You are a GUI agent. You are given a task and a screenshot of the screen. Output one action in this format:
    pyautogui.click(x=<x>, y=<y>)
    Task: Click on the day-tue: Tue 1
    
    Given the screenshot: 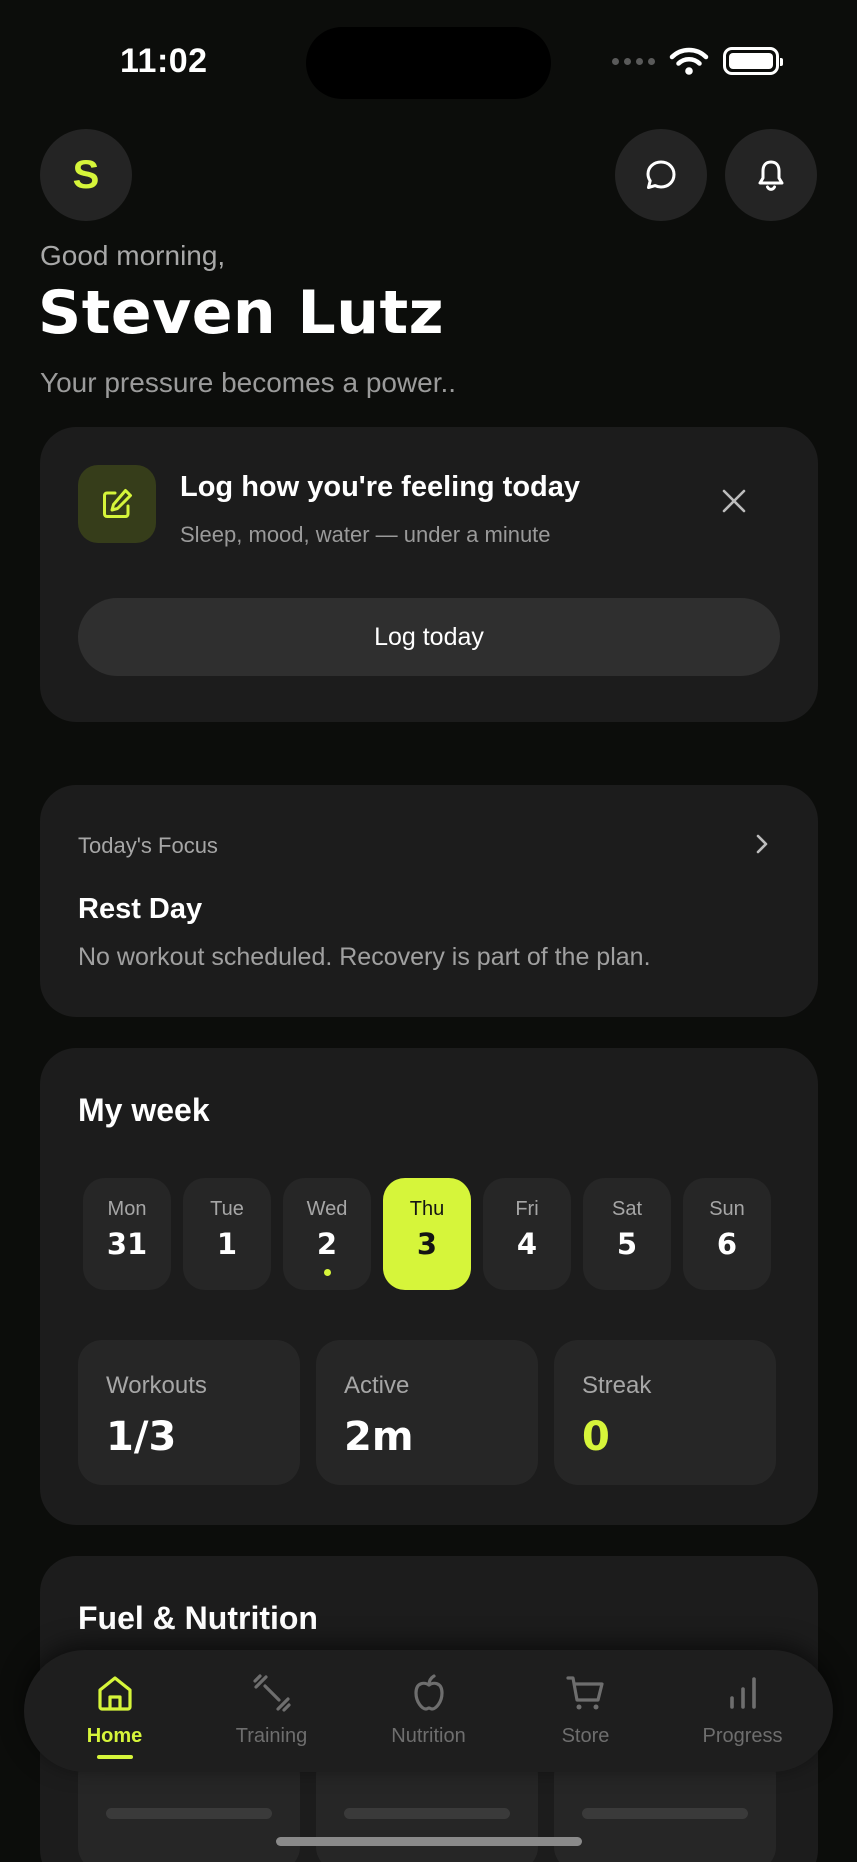 What is the action you would take?
    pyautogui.click(x=227, y=1234)
    